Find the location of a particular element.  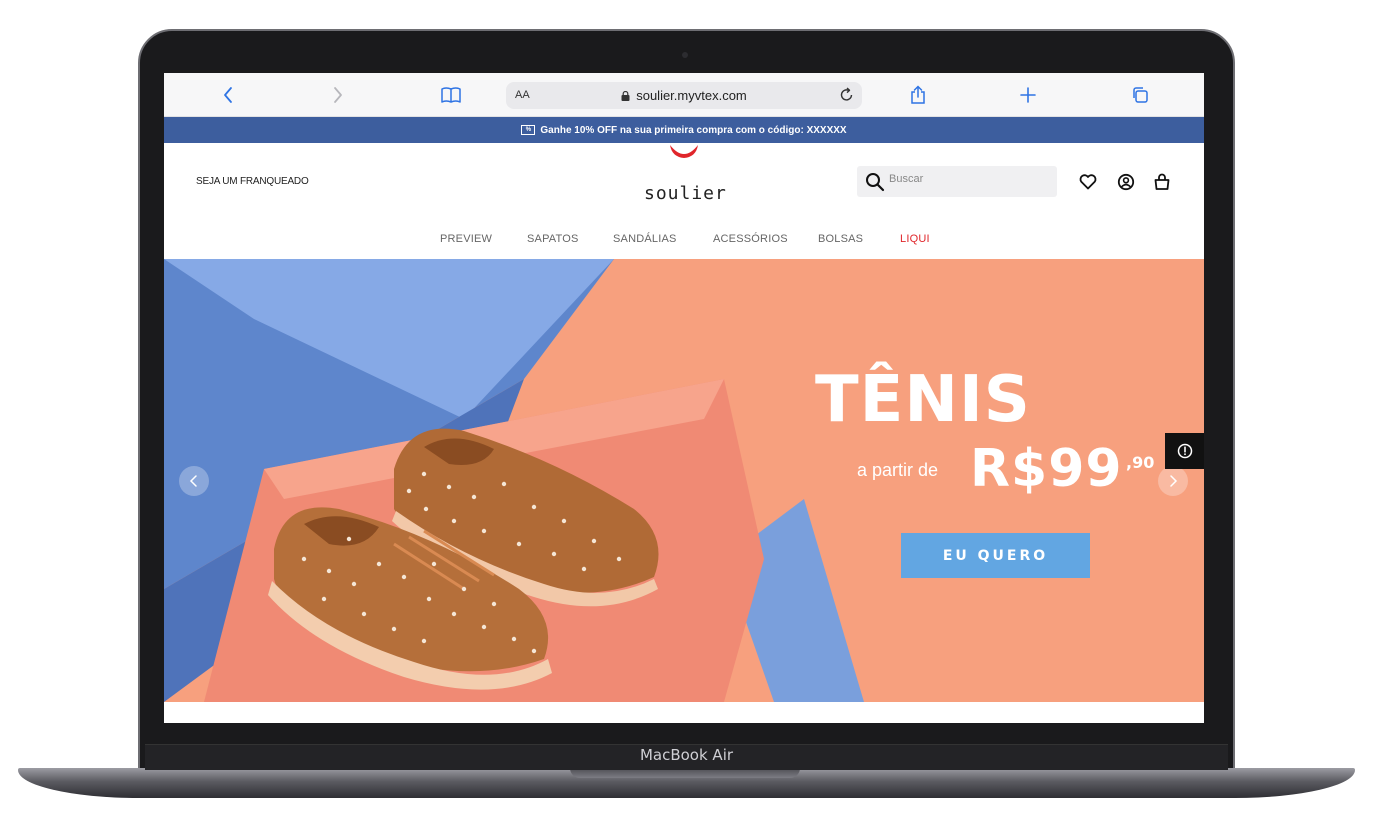

new-tab-icon is located at coordinates (1028, 95).